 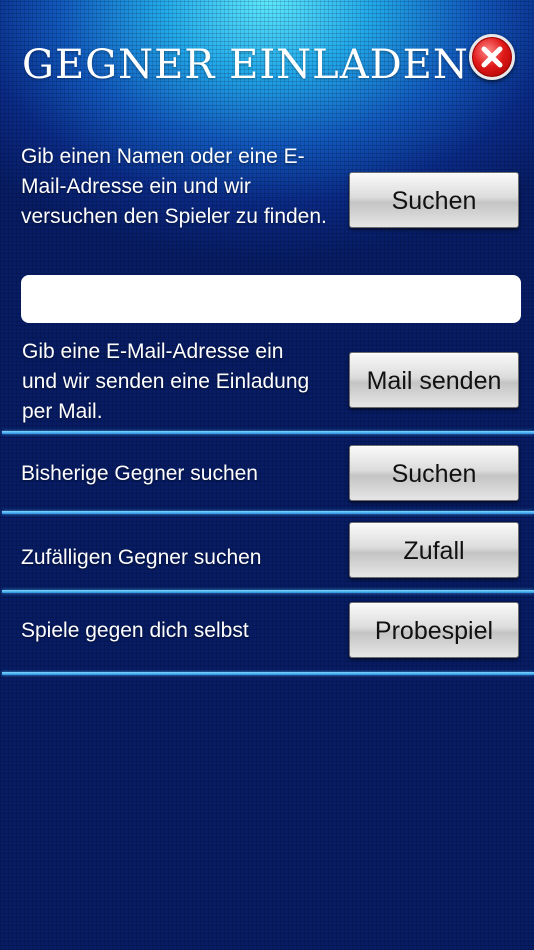 What do you see at coordinates (135, 630) in the screenshot?
I see `practice-label: Spiele gegen dich selbst` at bounding box center [135, 630].